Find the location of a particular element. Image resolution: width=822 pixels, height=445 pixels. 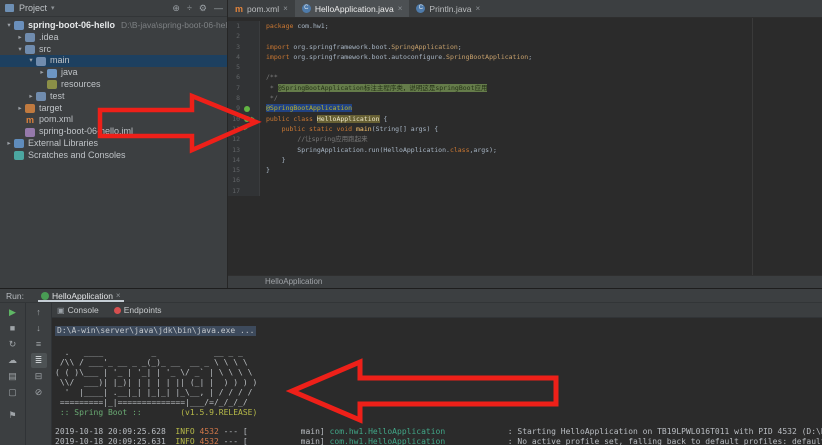

breadcrumb: HelloApplication is located at coordinates (525, 281).